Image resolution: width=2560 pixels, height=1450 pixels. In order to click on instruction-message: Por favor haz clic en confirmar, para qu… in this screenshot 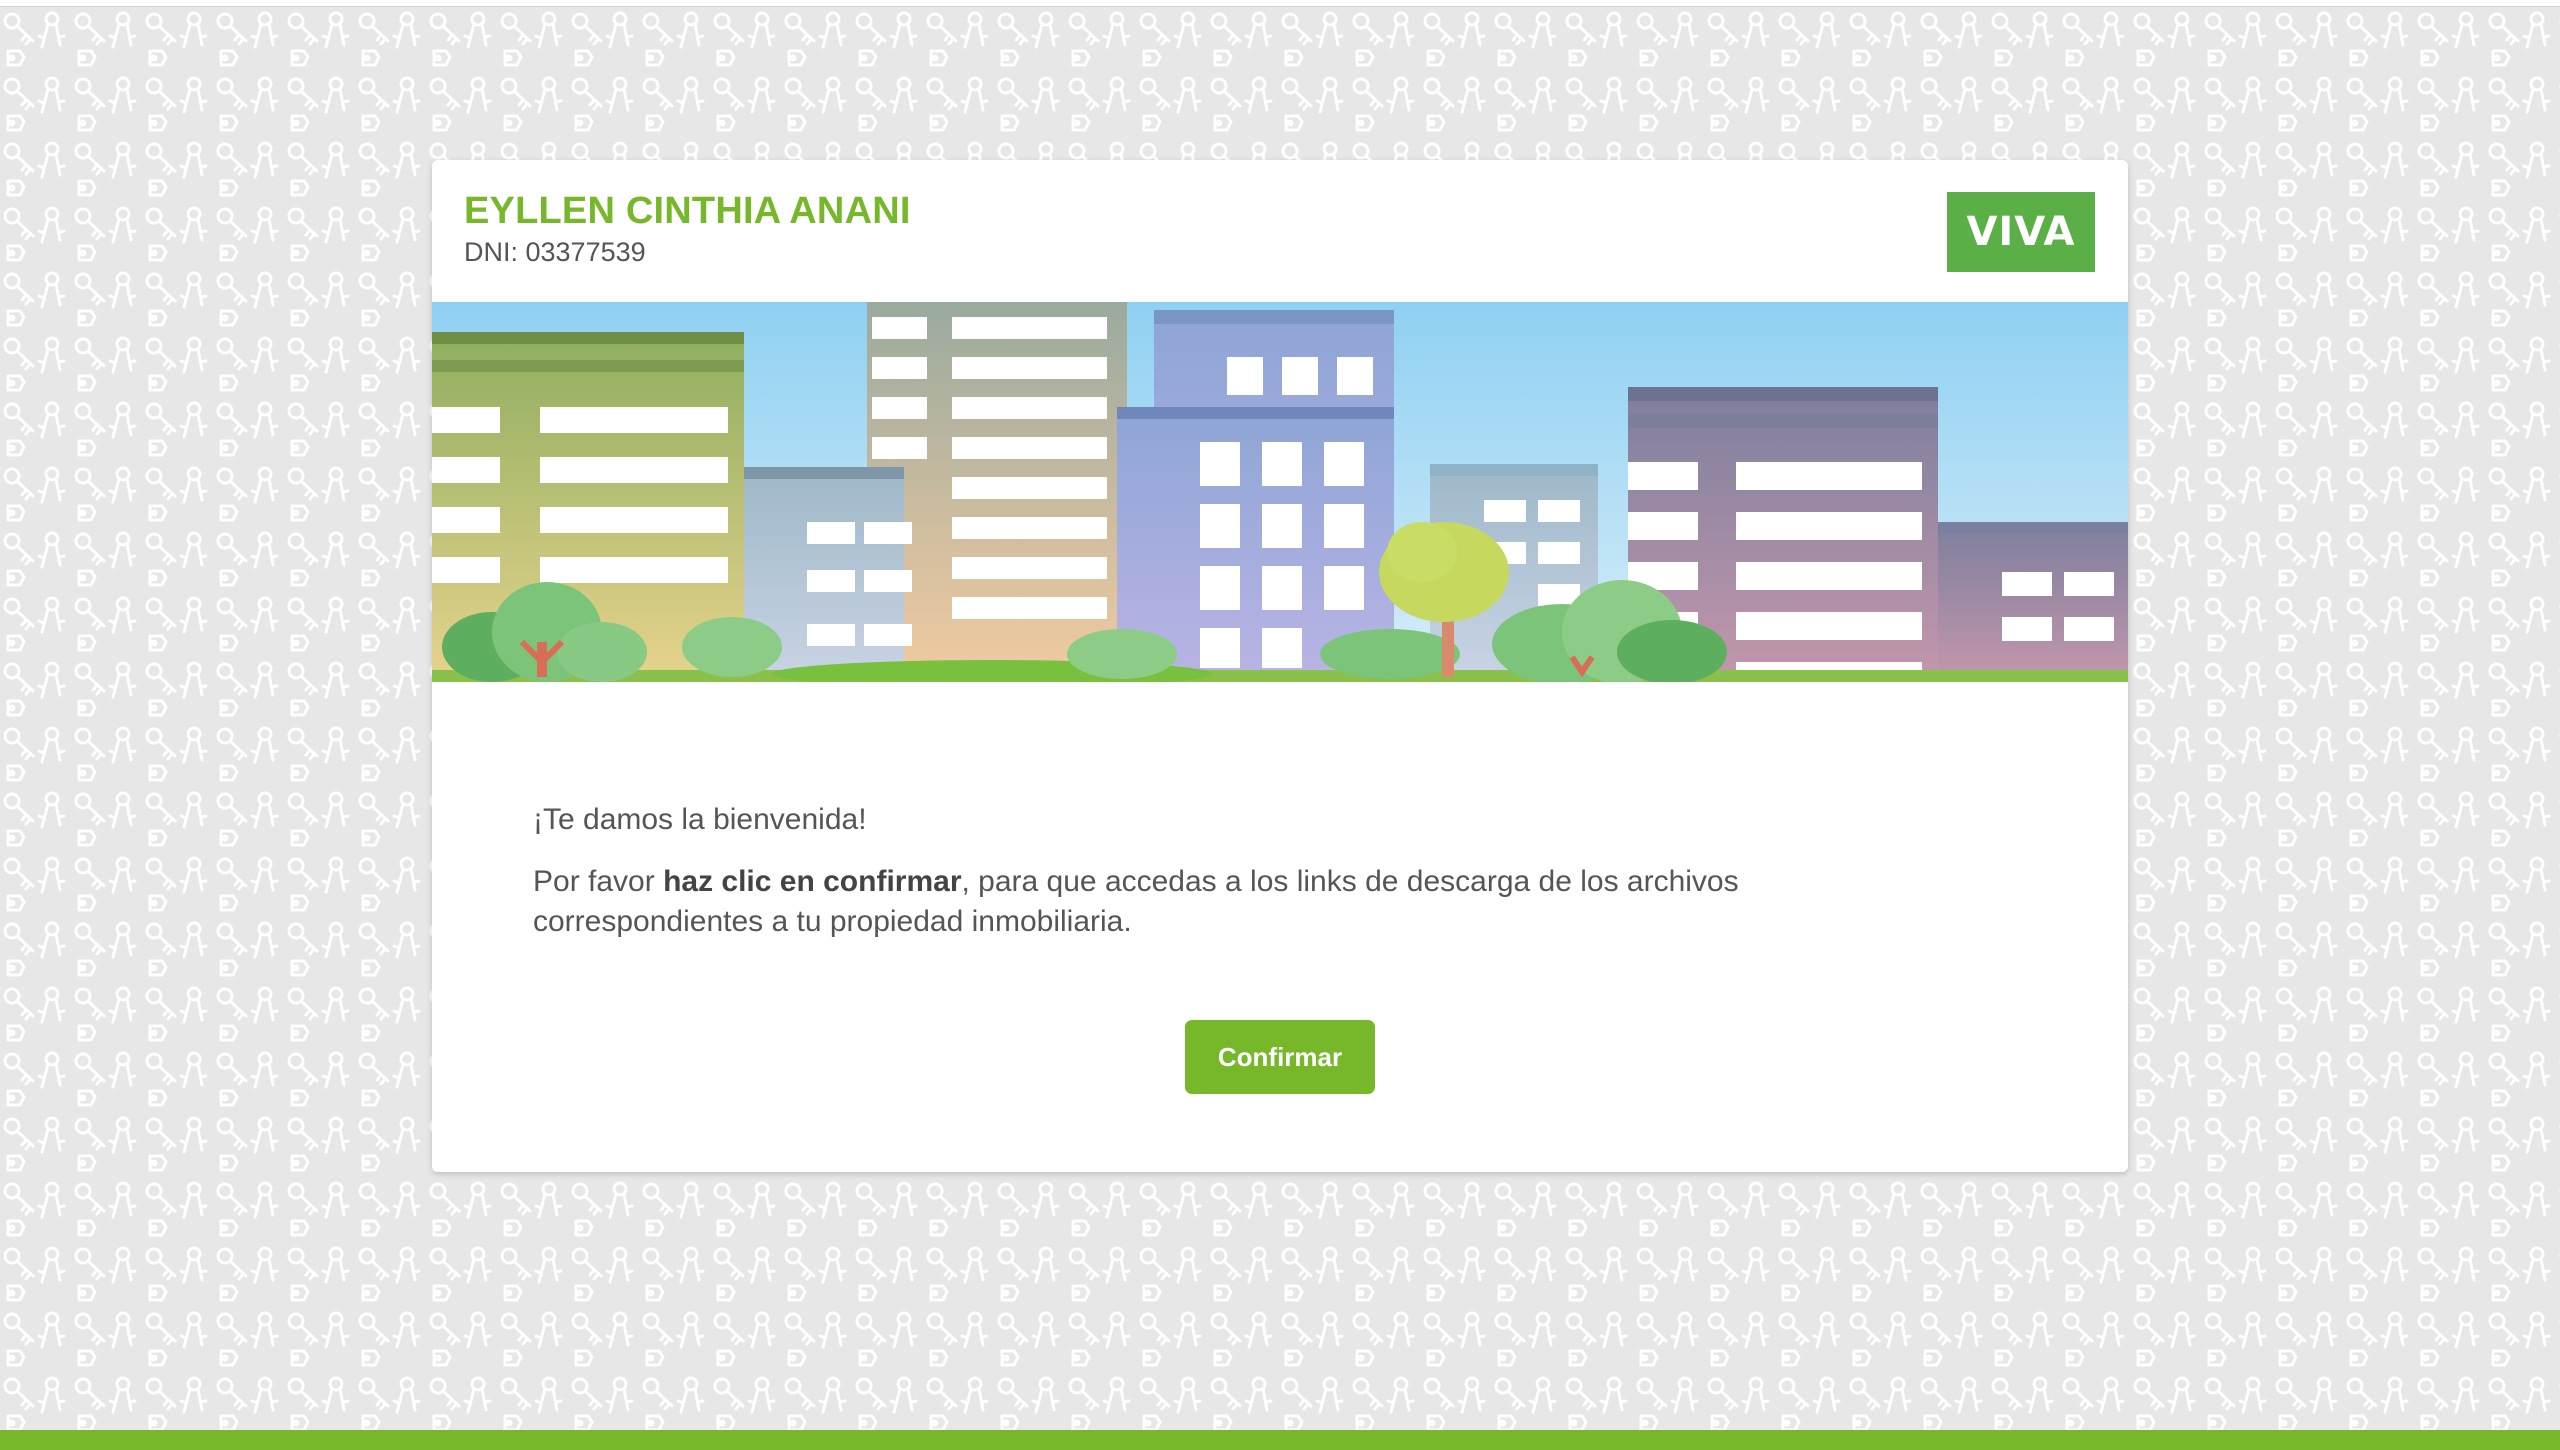, I will do `click(1183, 902)`.